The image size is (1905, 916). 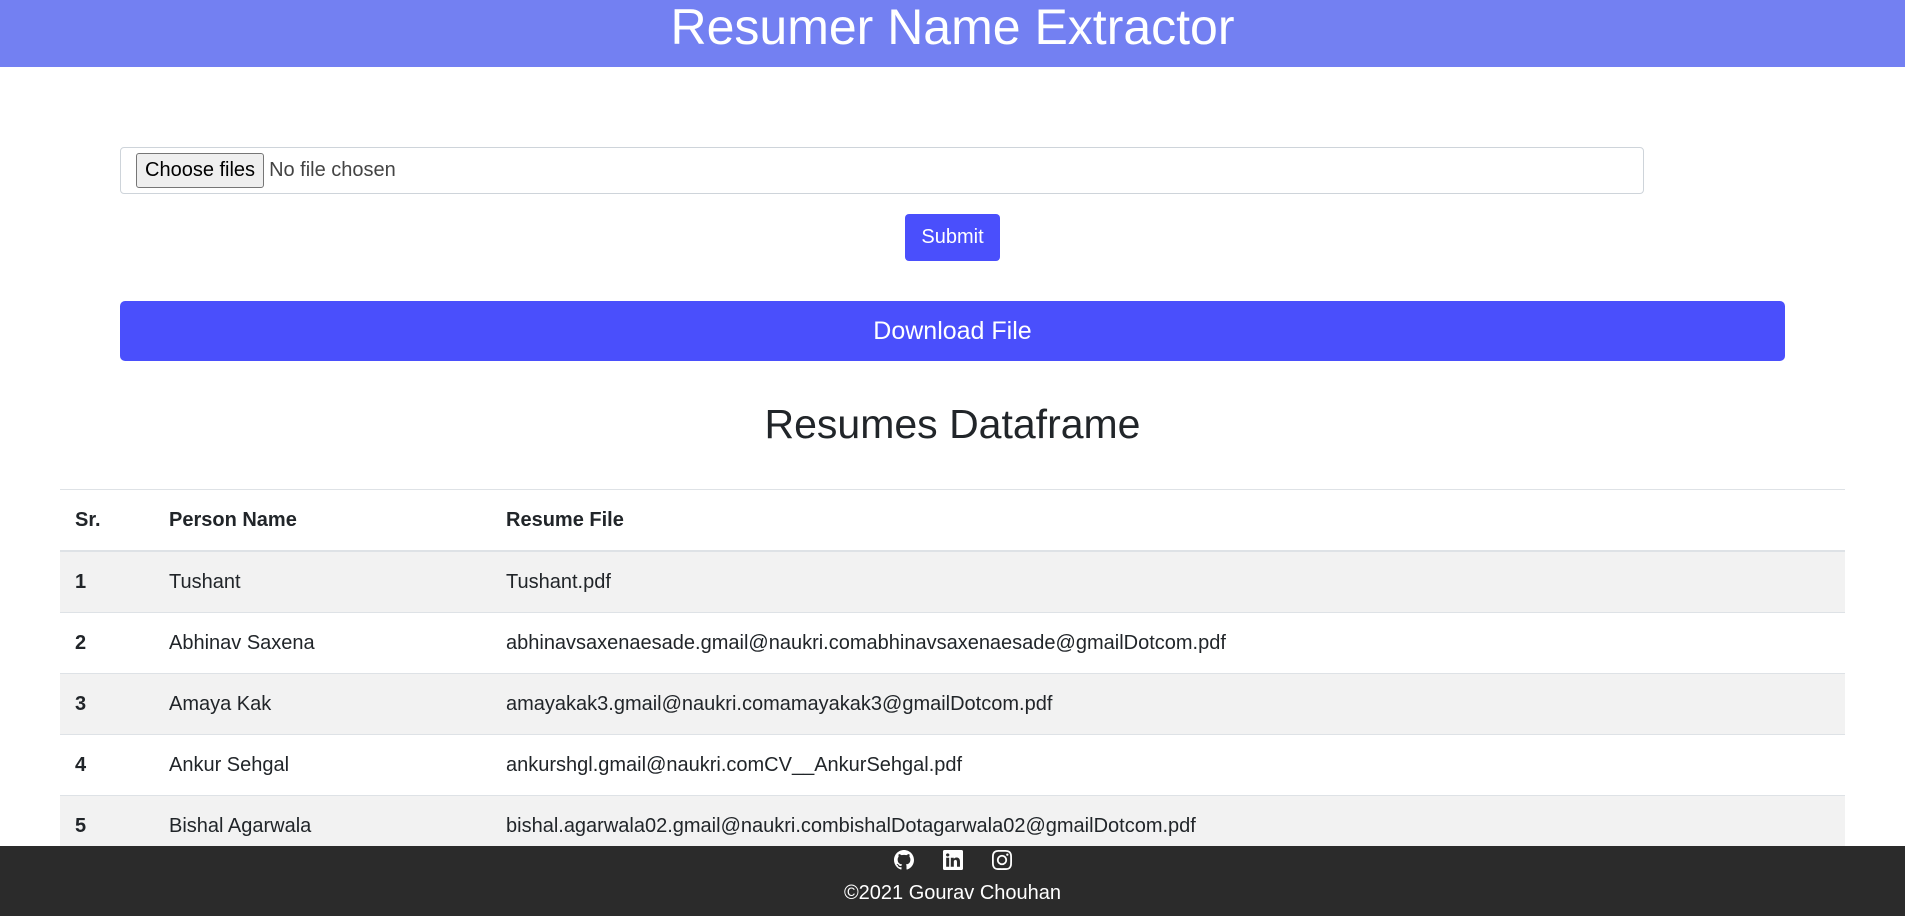 What do you see at coordinates (200, 170) in the screenshot?
I see `choose-files-button: Choose files` at bounding box center [200, 170].